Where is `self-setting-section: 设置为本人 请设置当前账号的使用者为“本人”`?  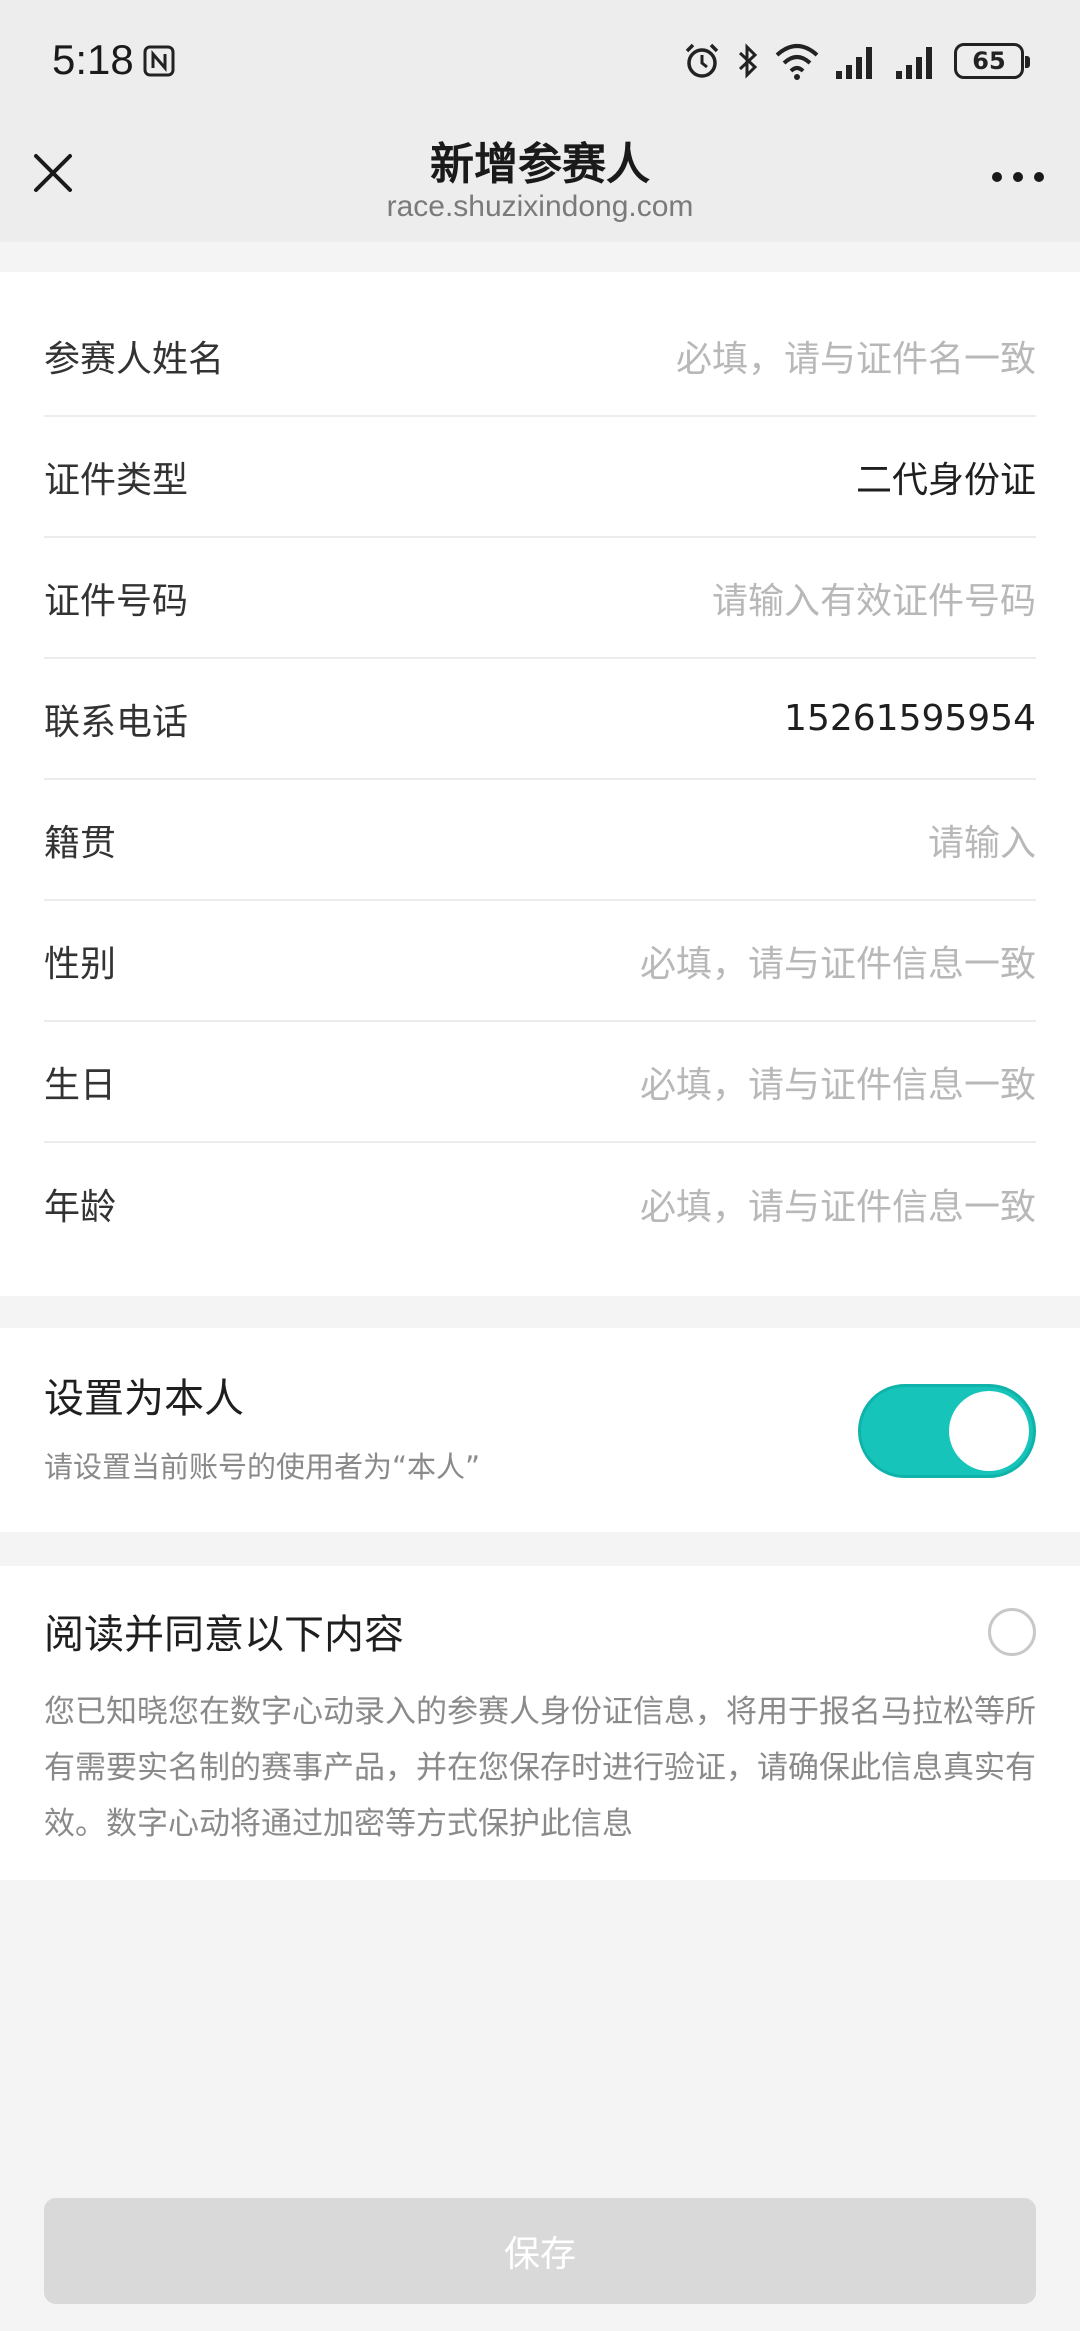 self-setting-section: 设置为本人 请设置当前账号的使用者为“本人” is located at coordinates (540, 1430).